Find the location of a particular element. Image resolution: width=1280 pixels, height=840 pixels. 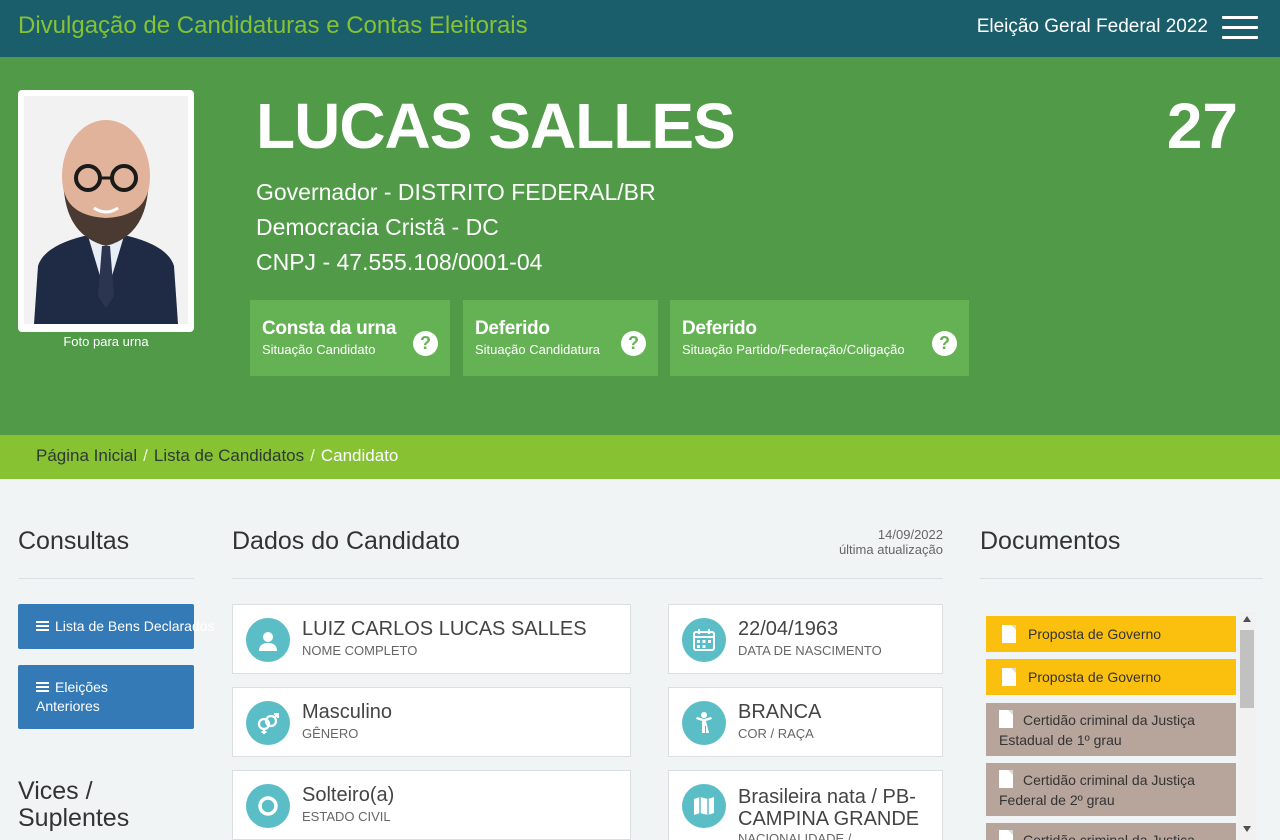

race-label: COR / RAÇA is located at coordinates (776, 733).